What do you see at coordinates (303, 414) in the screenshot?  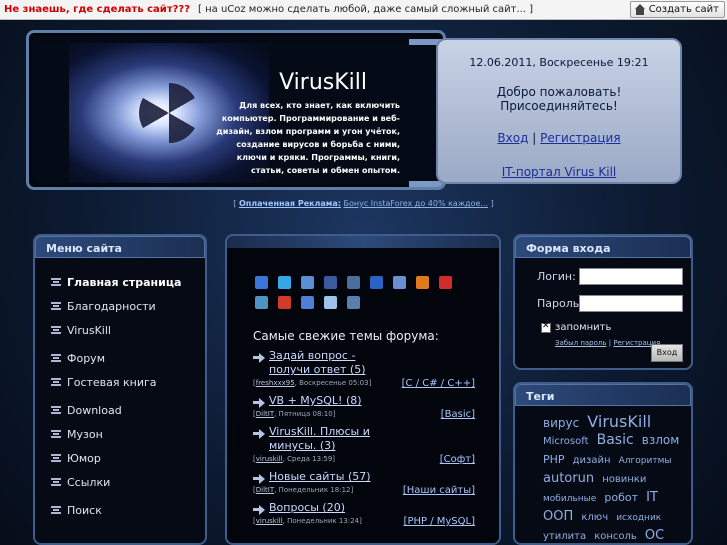 I see `topic-time: , Пятница 08:10` at bounding box center [303, 414].